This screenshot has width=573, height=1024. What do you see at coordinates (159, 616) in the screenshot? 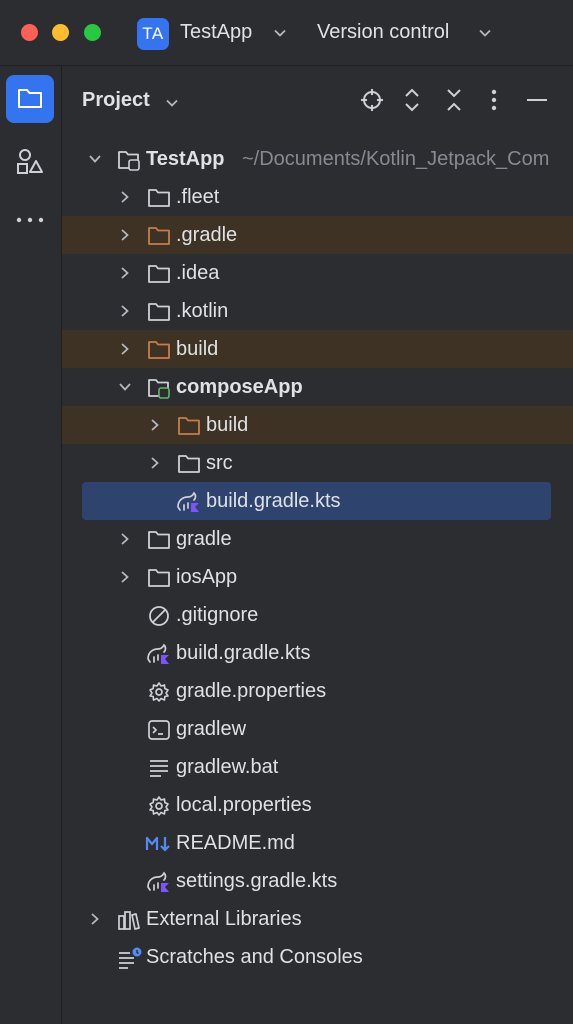
I see `ignore-file-icon` at bounding box center [159, 616].